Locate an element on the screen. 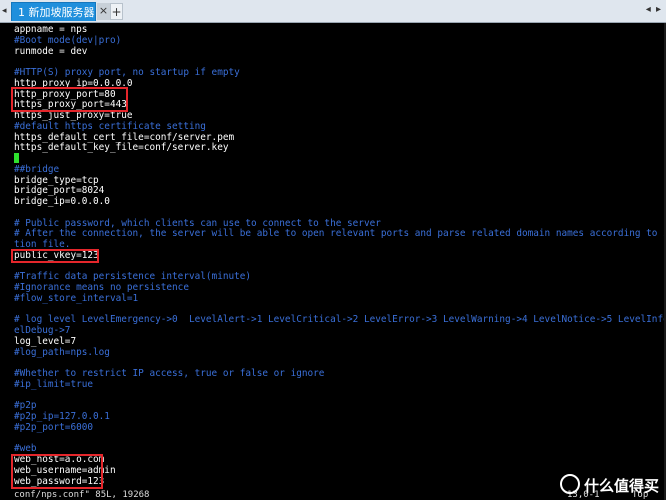 Image resolution: width=666 pixels, height=500 pixels. terminal-line: #p2p_ip=127.0.0.1 is located at coordinates (62, 416).